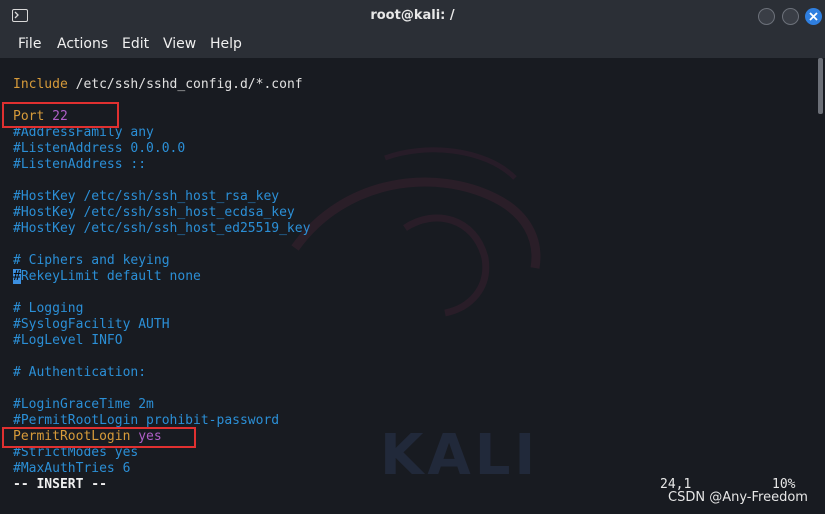 Image resolution: width=825 pixels, height=514 pixels. I want to click on line-token: # Ciphers and keying, so click(91, 260).